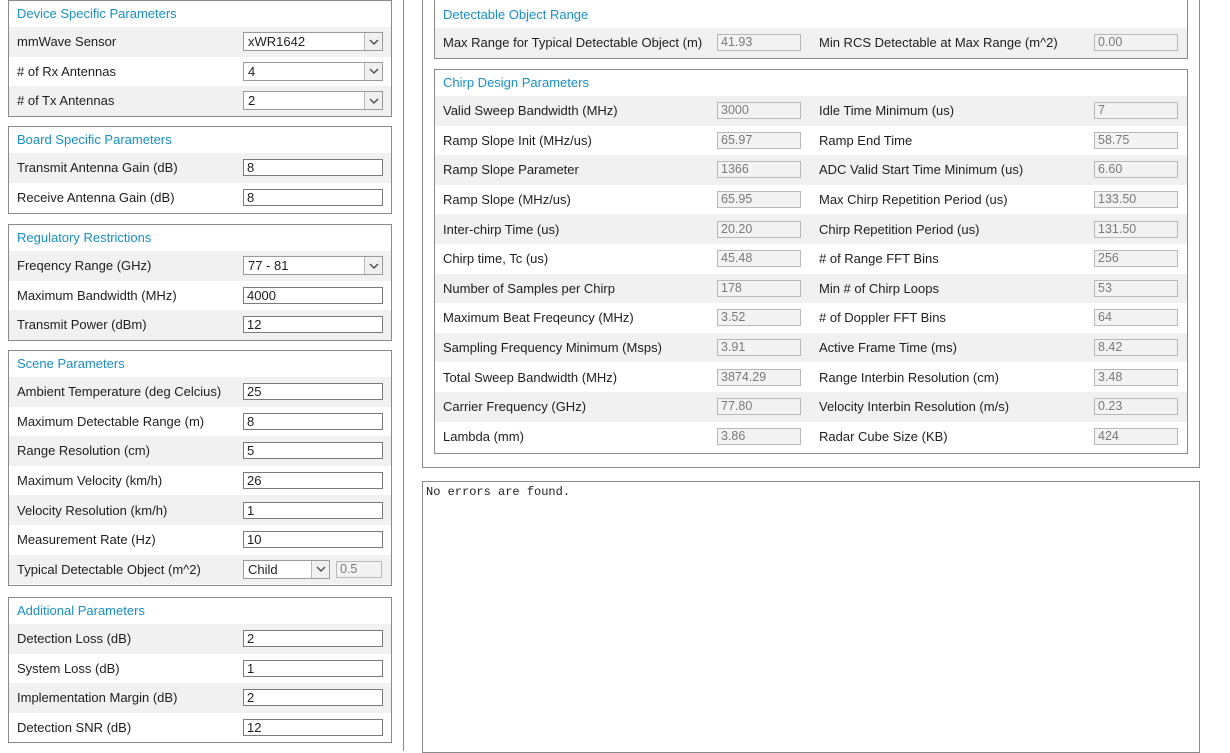  I want to click on field-label: Velocity Interbin Resolution (m/s), so click(914, 407).